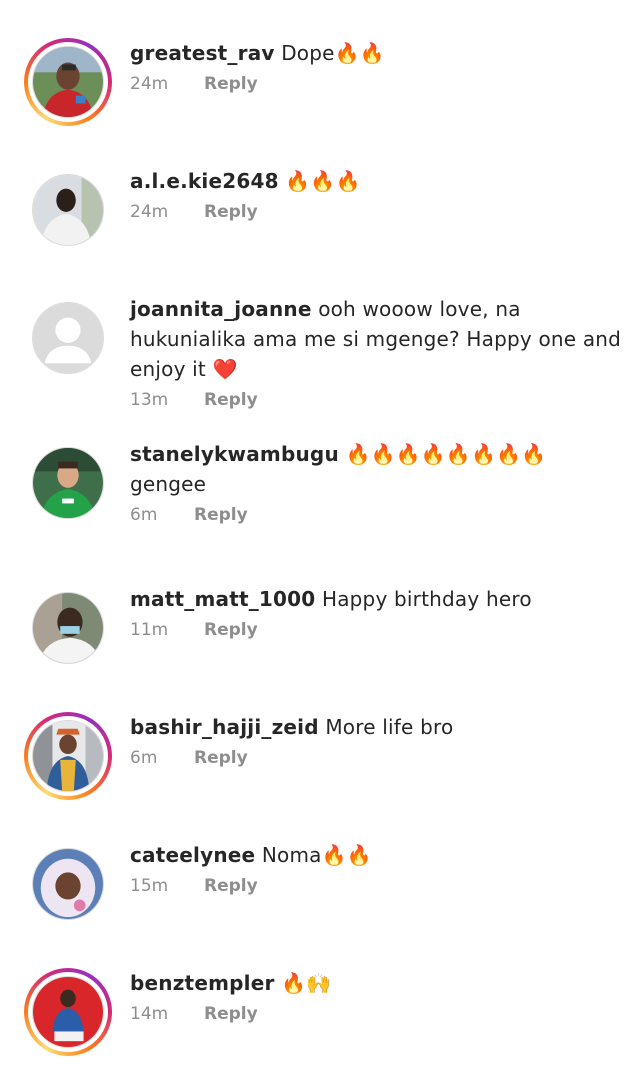  I want to click on comment-body: Dope🔥🔥, so click(333, 53).